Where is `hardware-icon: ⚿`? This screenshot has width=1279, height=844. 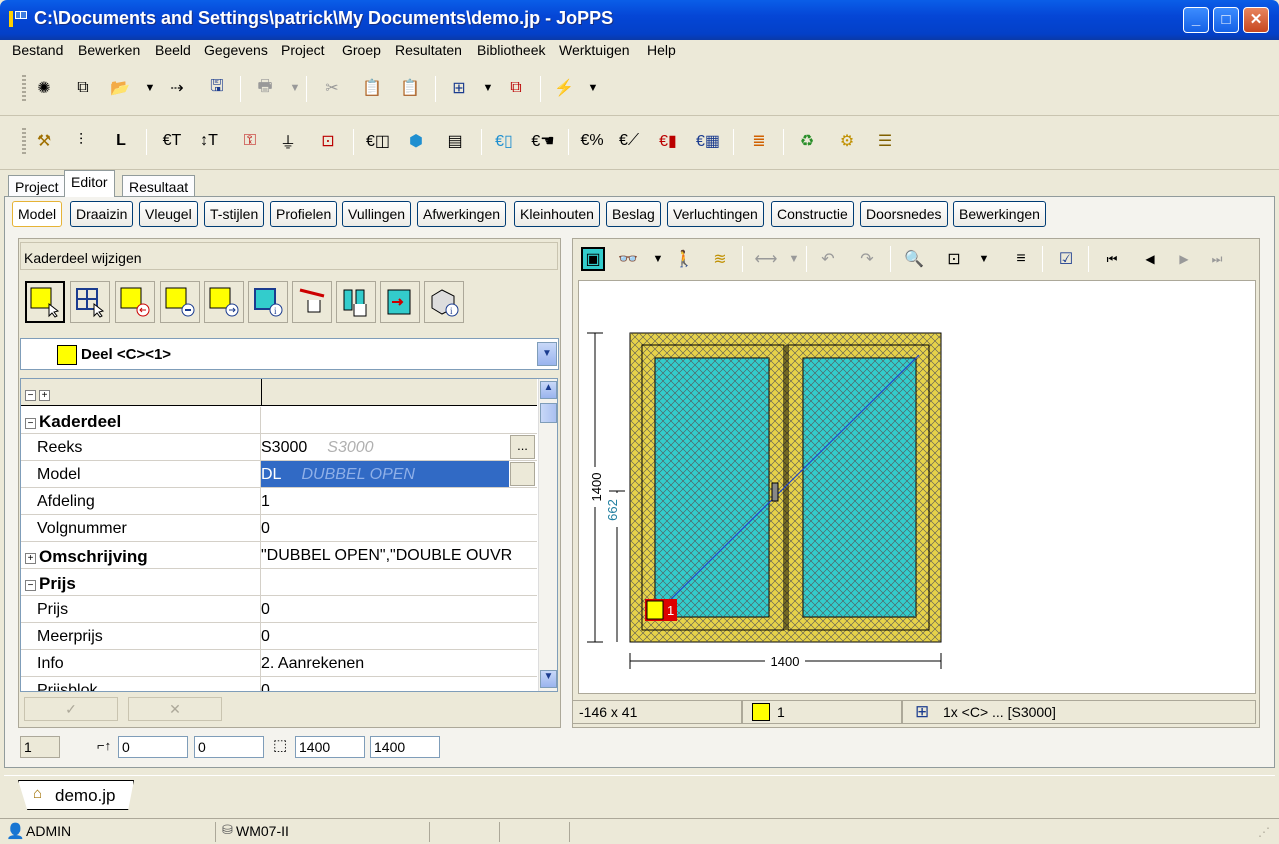 hardware-icon: ⚿ is located at coordinates (250, 141).